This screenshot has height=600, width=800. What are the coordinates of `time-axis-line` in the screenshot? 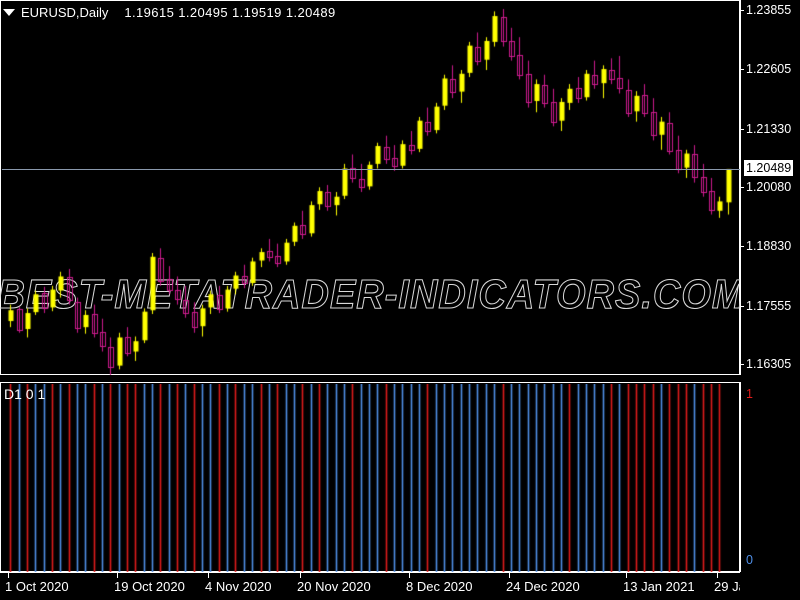 It's located at (370, 572).